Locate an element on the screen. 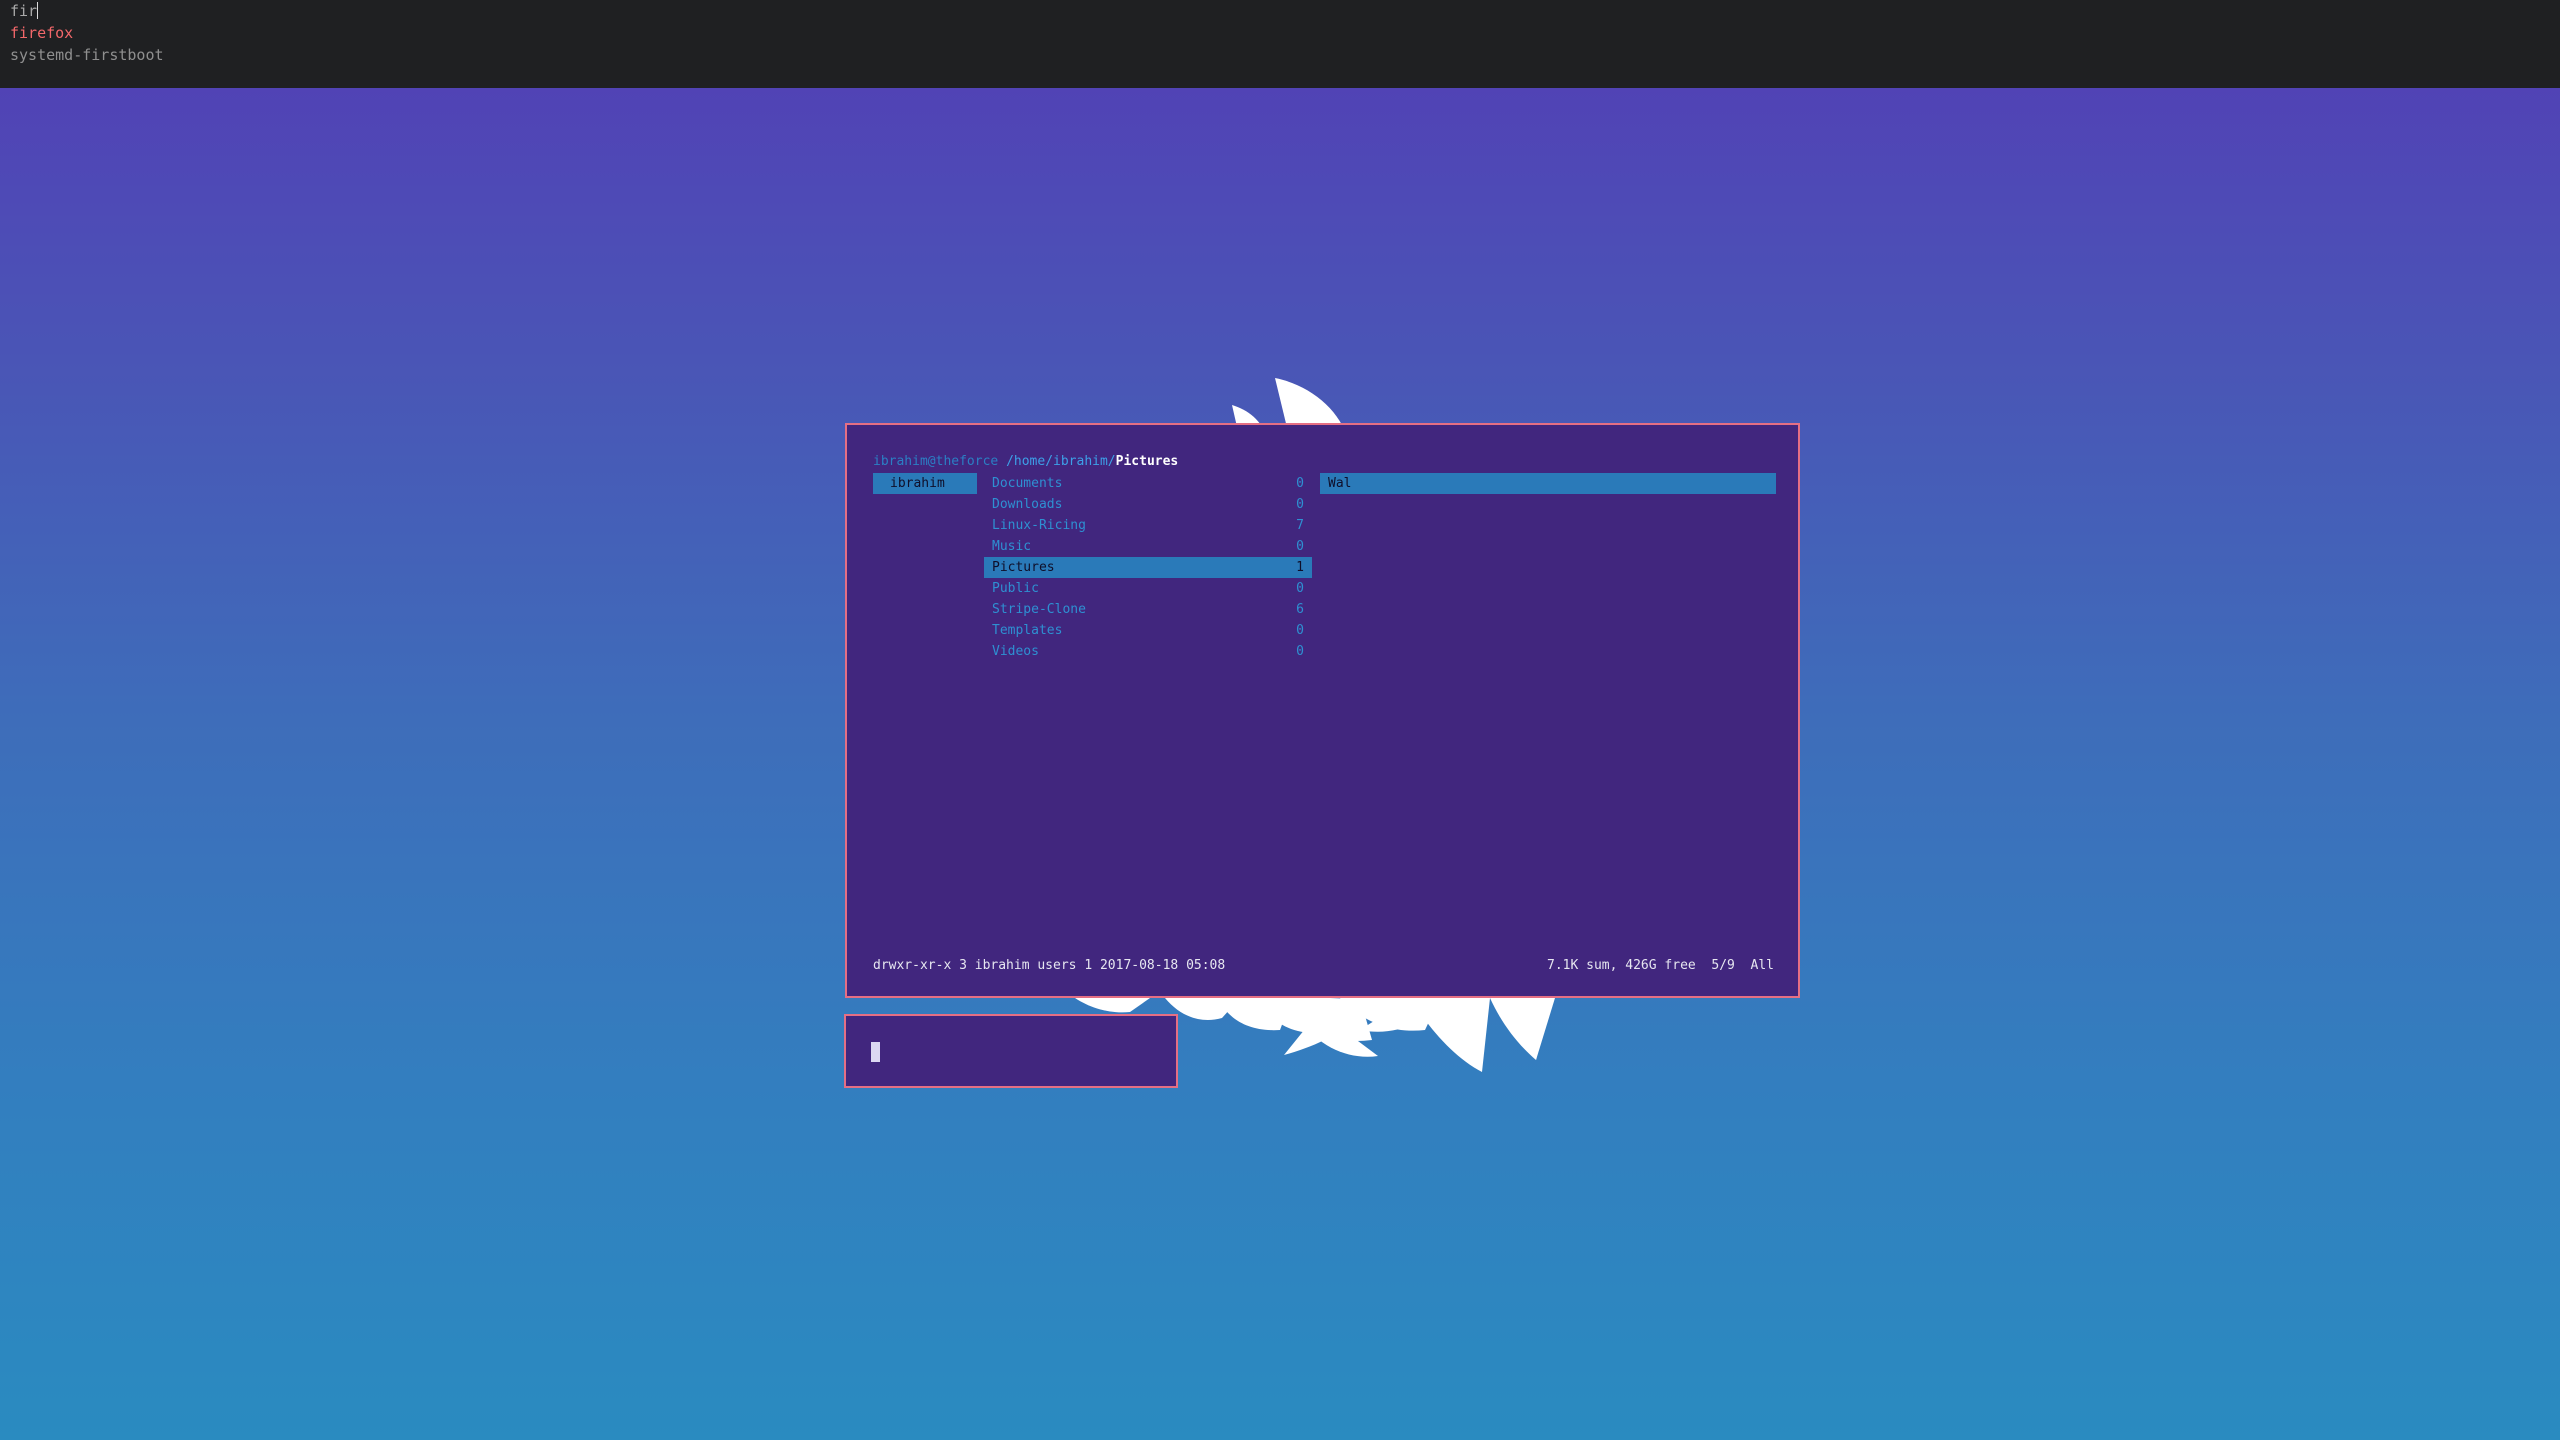  parent-dir-item: ibrahim is located at coordinates (925, 483).